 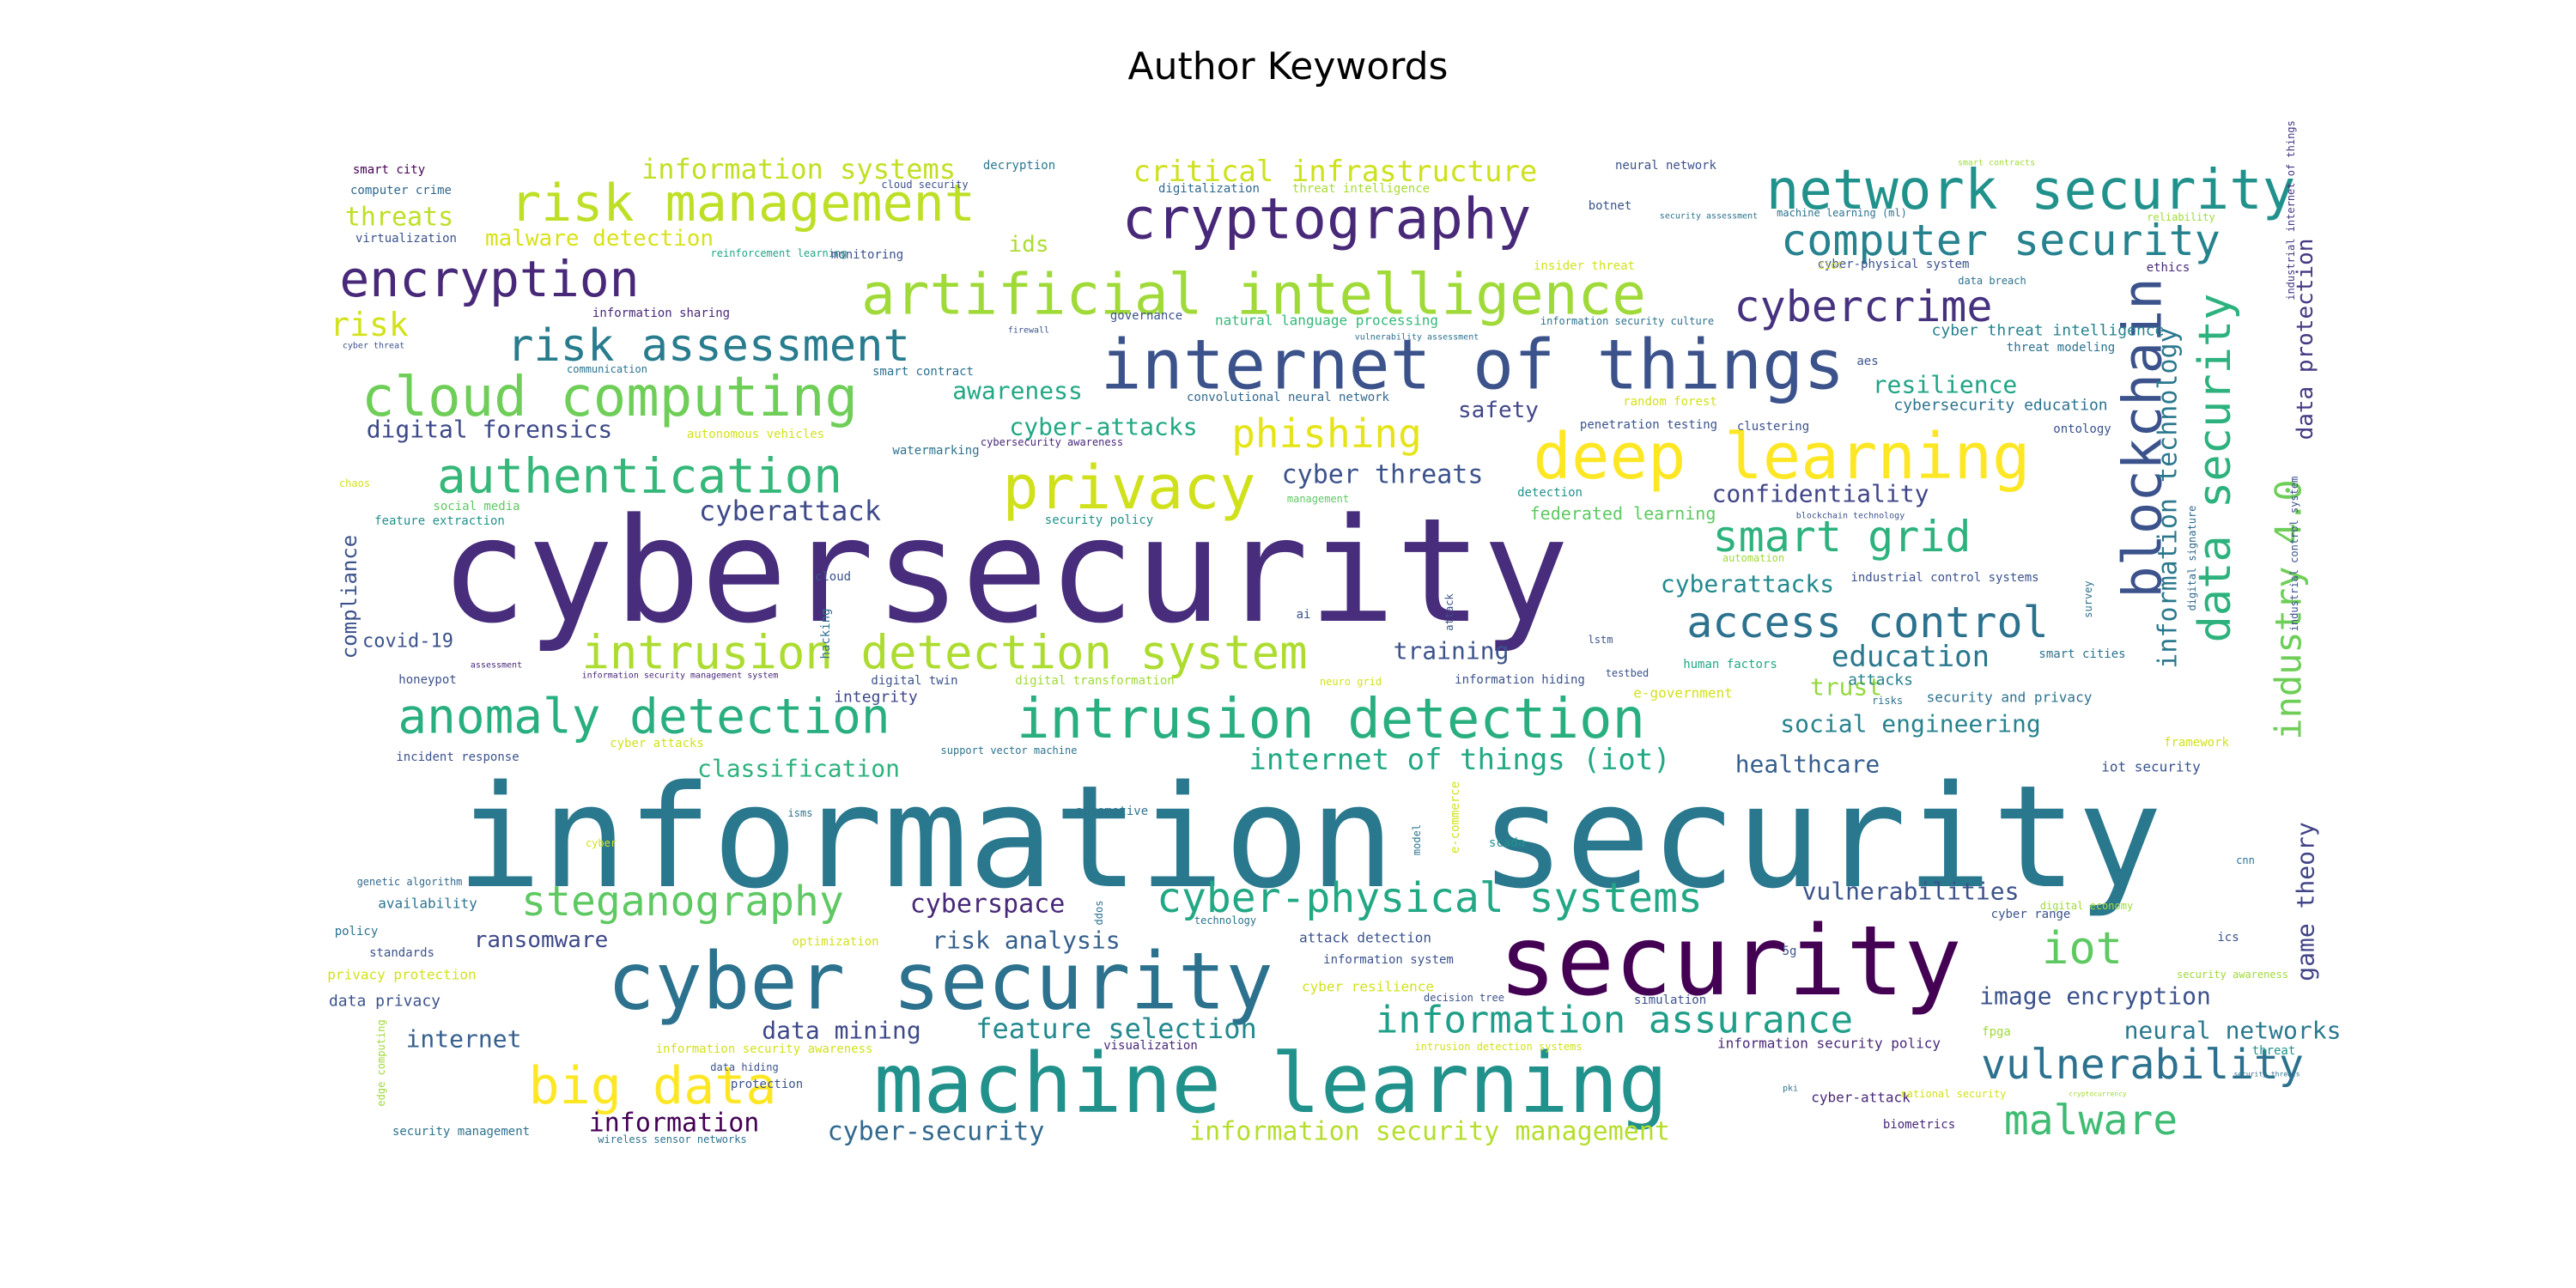 I want to click on word-security-assessment: security assessment, so click(x=1709, y=217).